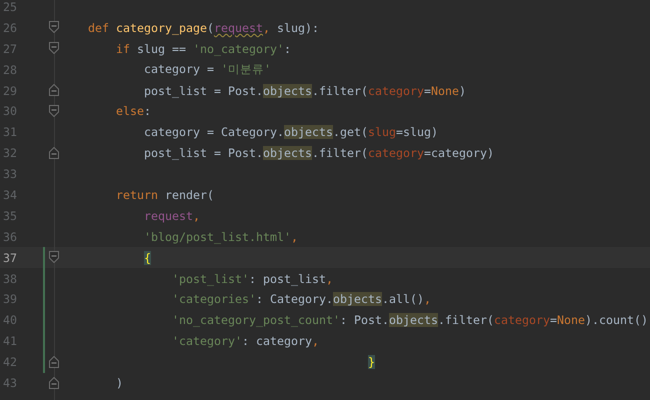  Describe the element at coordinates (130, 111) in the screenshot. I see `keyword-text: else` at that location.